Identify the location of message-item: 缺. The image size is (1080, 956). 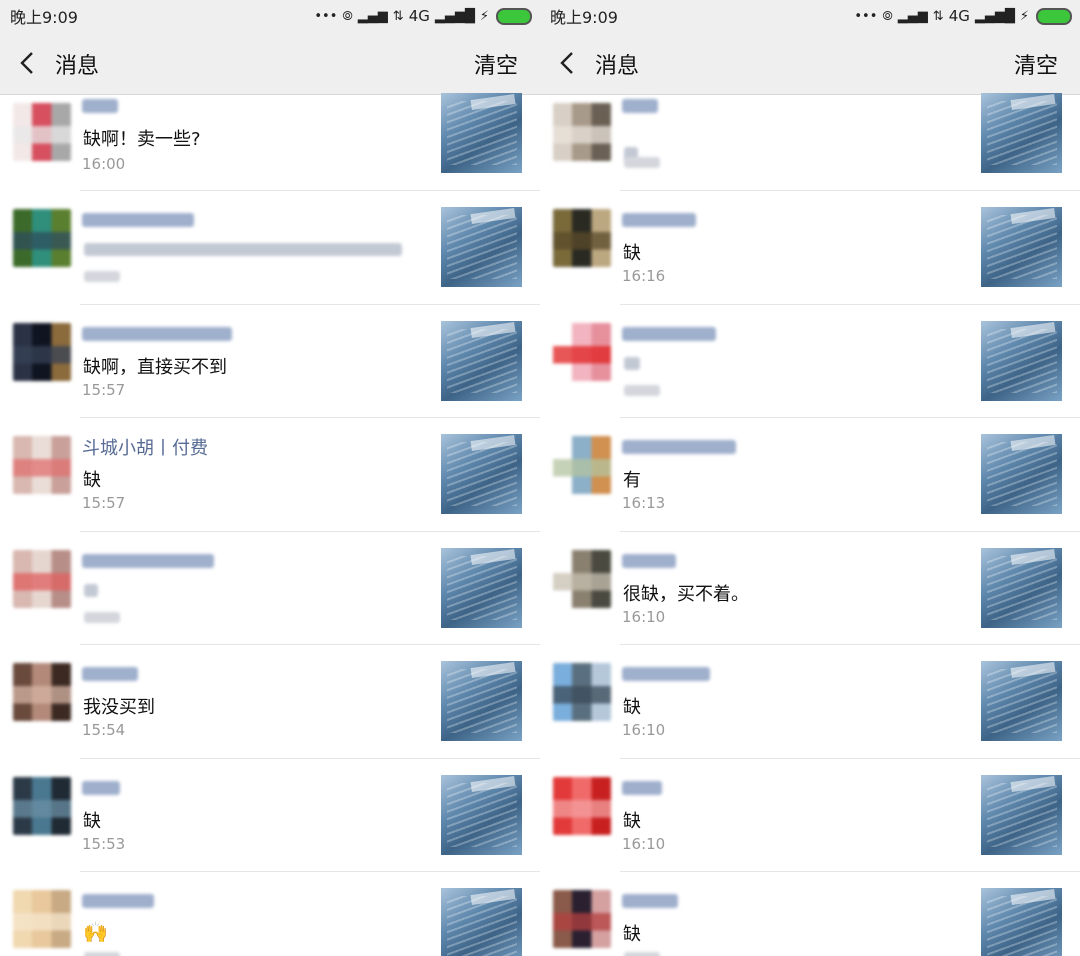
(810, 914).